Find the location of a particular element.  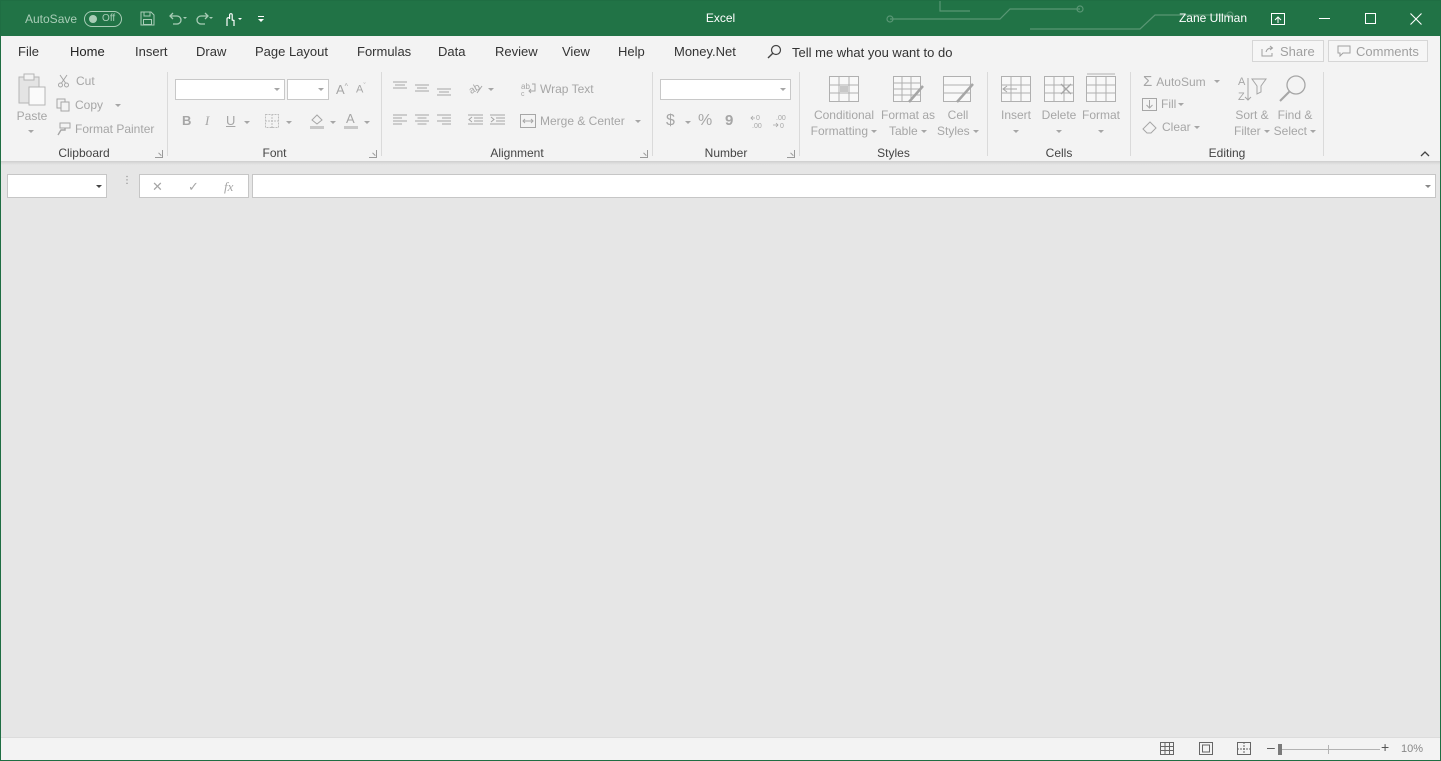

confirm-entry-icon: ✓ is located at coordinates (193, 187).